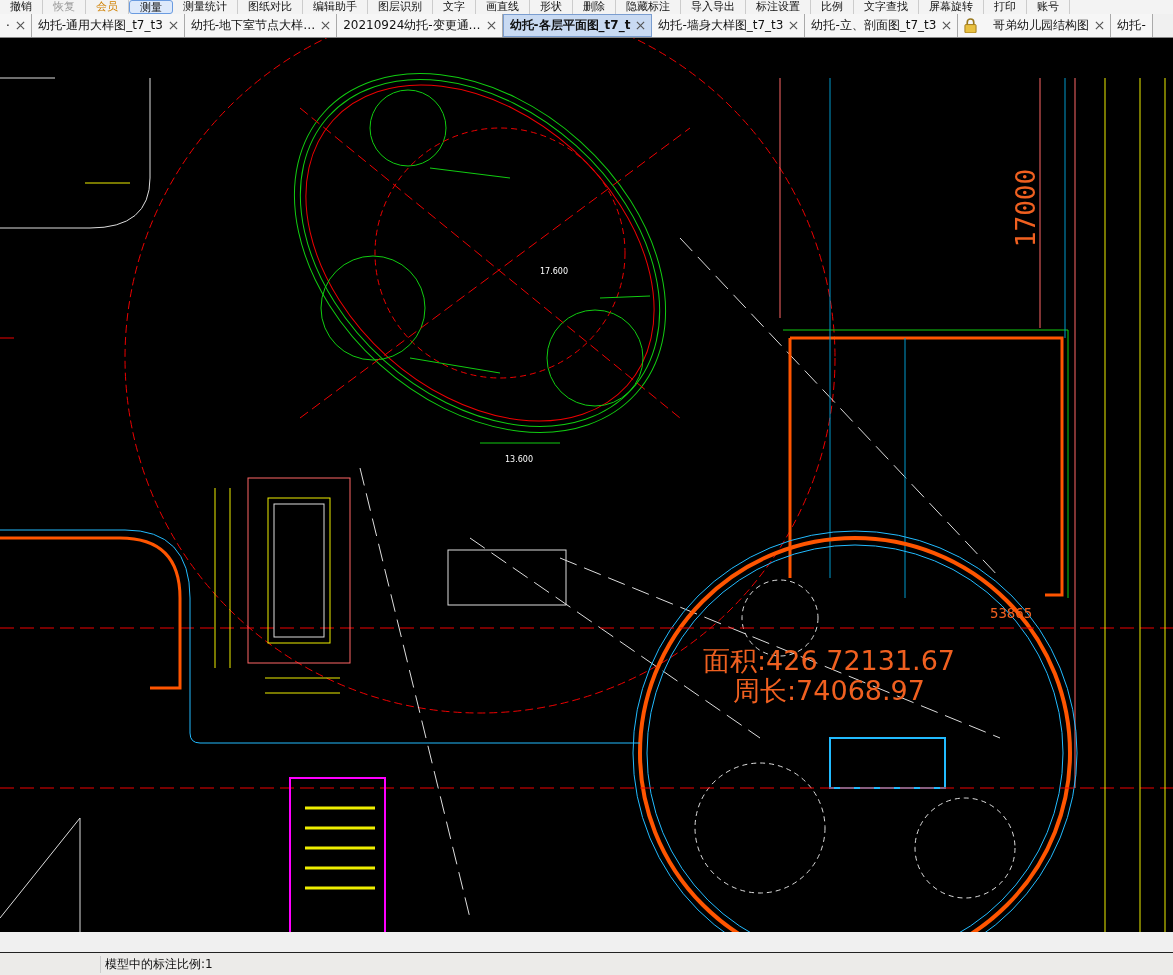  I want to click on document-tab: ·, so click(16, 25).